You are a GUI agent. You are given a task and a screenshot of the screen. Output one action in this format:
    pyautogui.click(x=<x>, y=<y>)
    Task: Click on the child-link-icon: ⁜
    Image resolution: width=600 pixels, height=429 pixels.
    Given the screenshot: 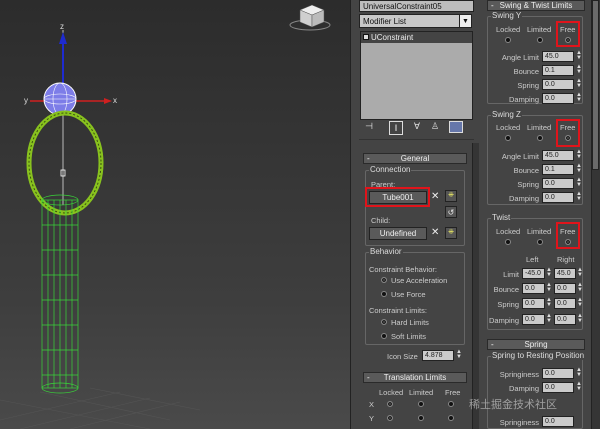 What is the action you would take?
    pyautogui.click(x=451, y=233)
    